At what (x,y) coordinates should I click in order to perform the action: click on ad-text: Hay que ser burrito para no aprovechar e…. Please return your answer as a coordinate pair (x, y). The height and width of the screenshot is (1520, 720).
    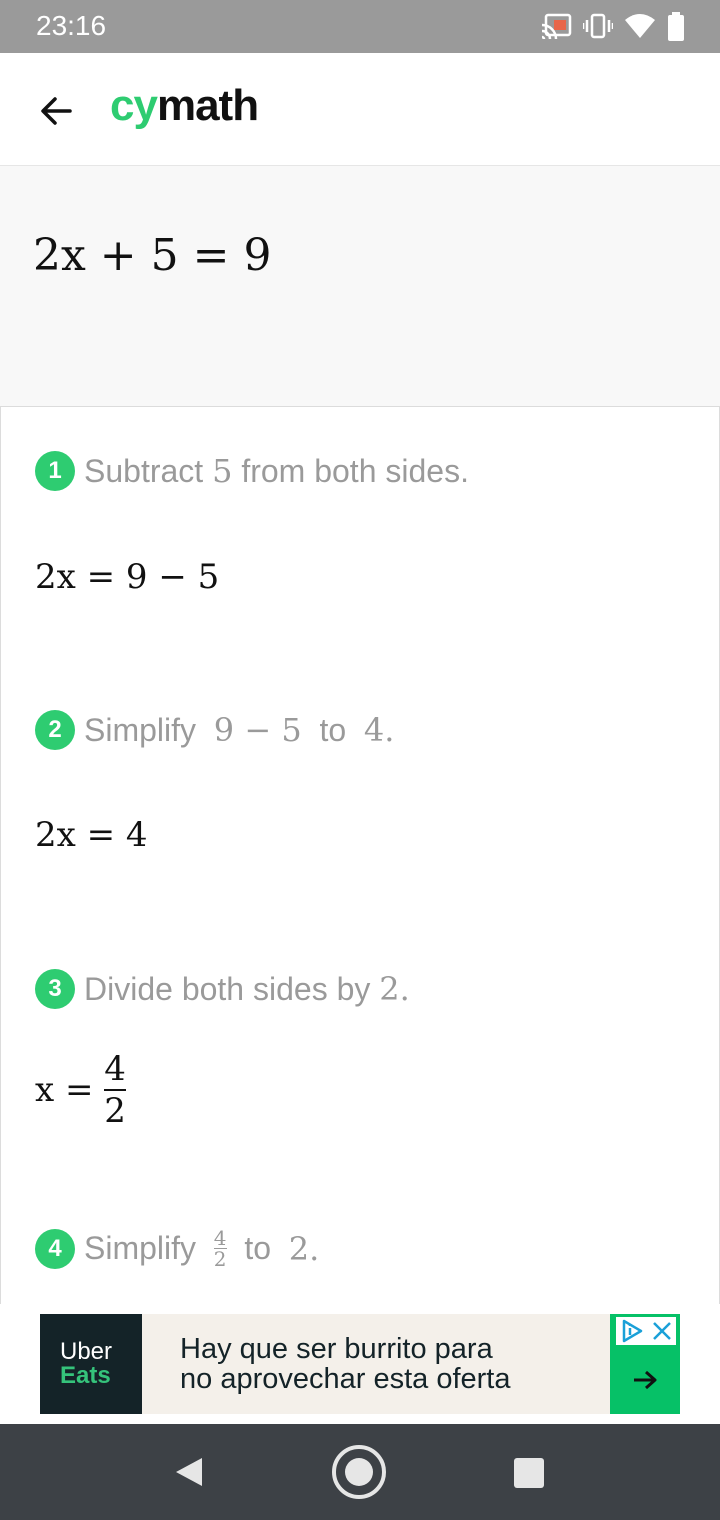
    Looking at the image, I should click on (345, 1364).